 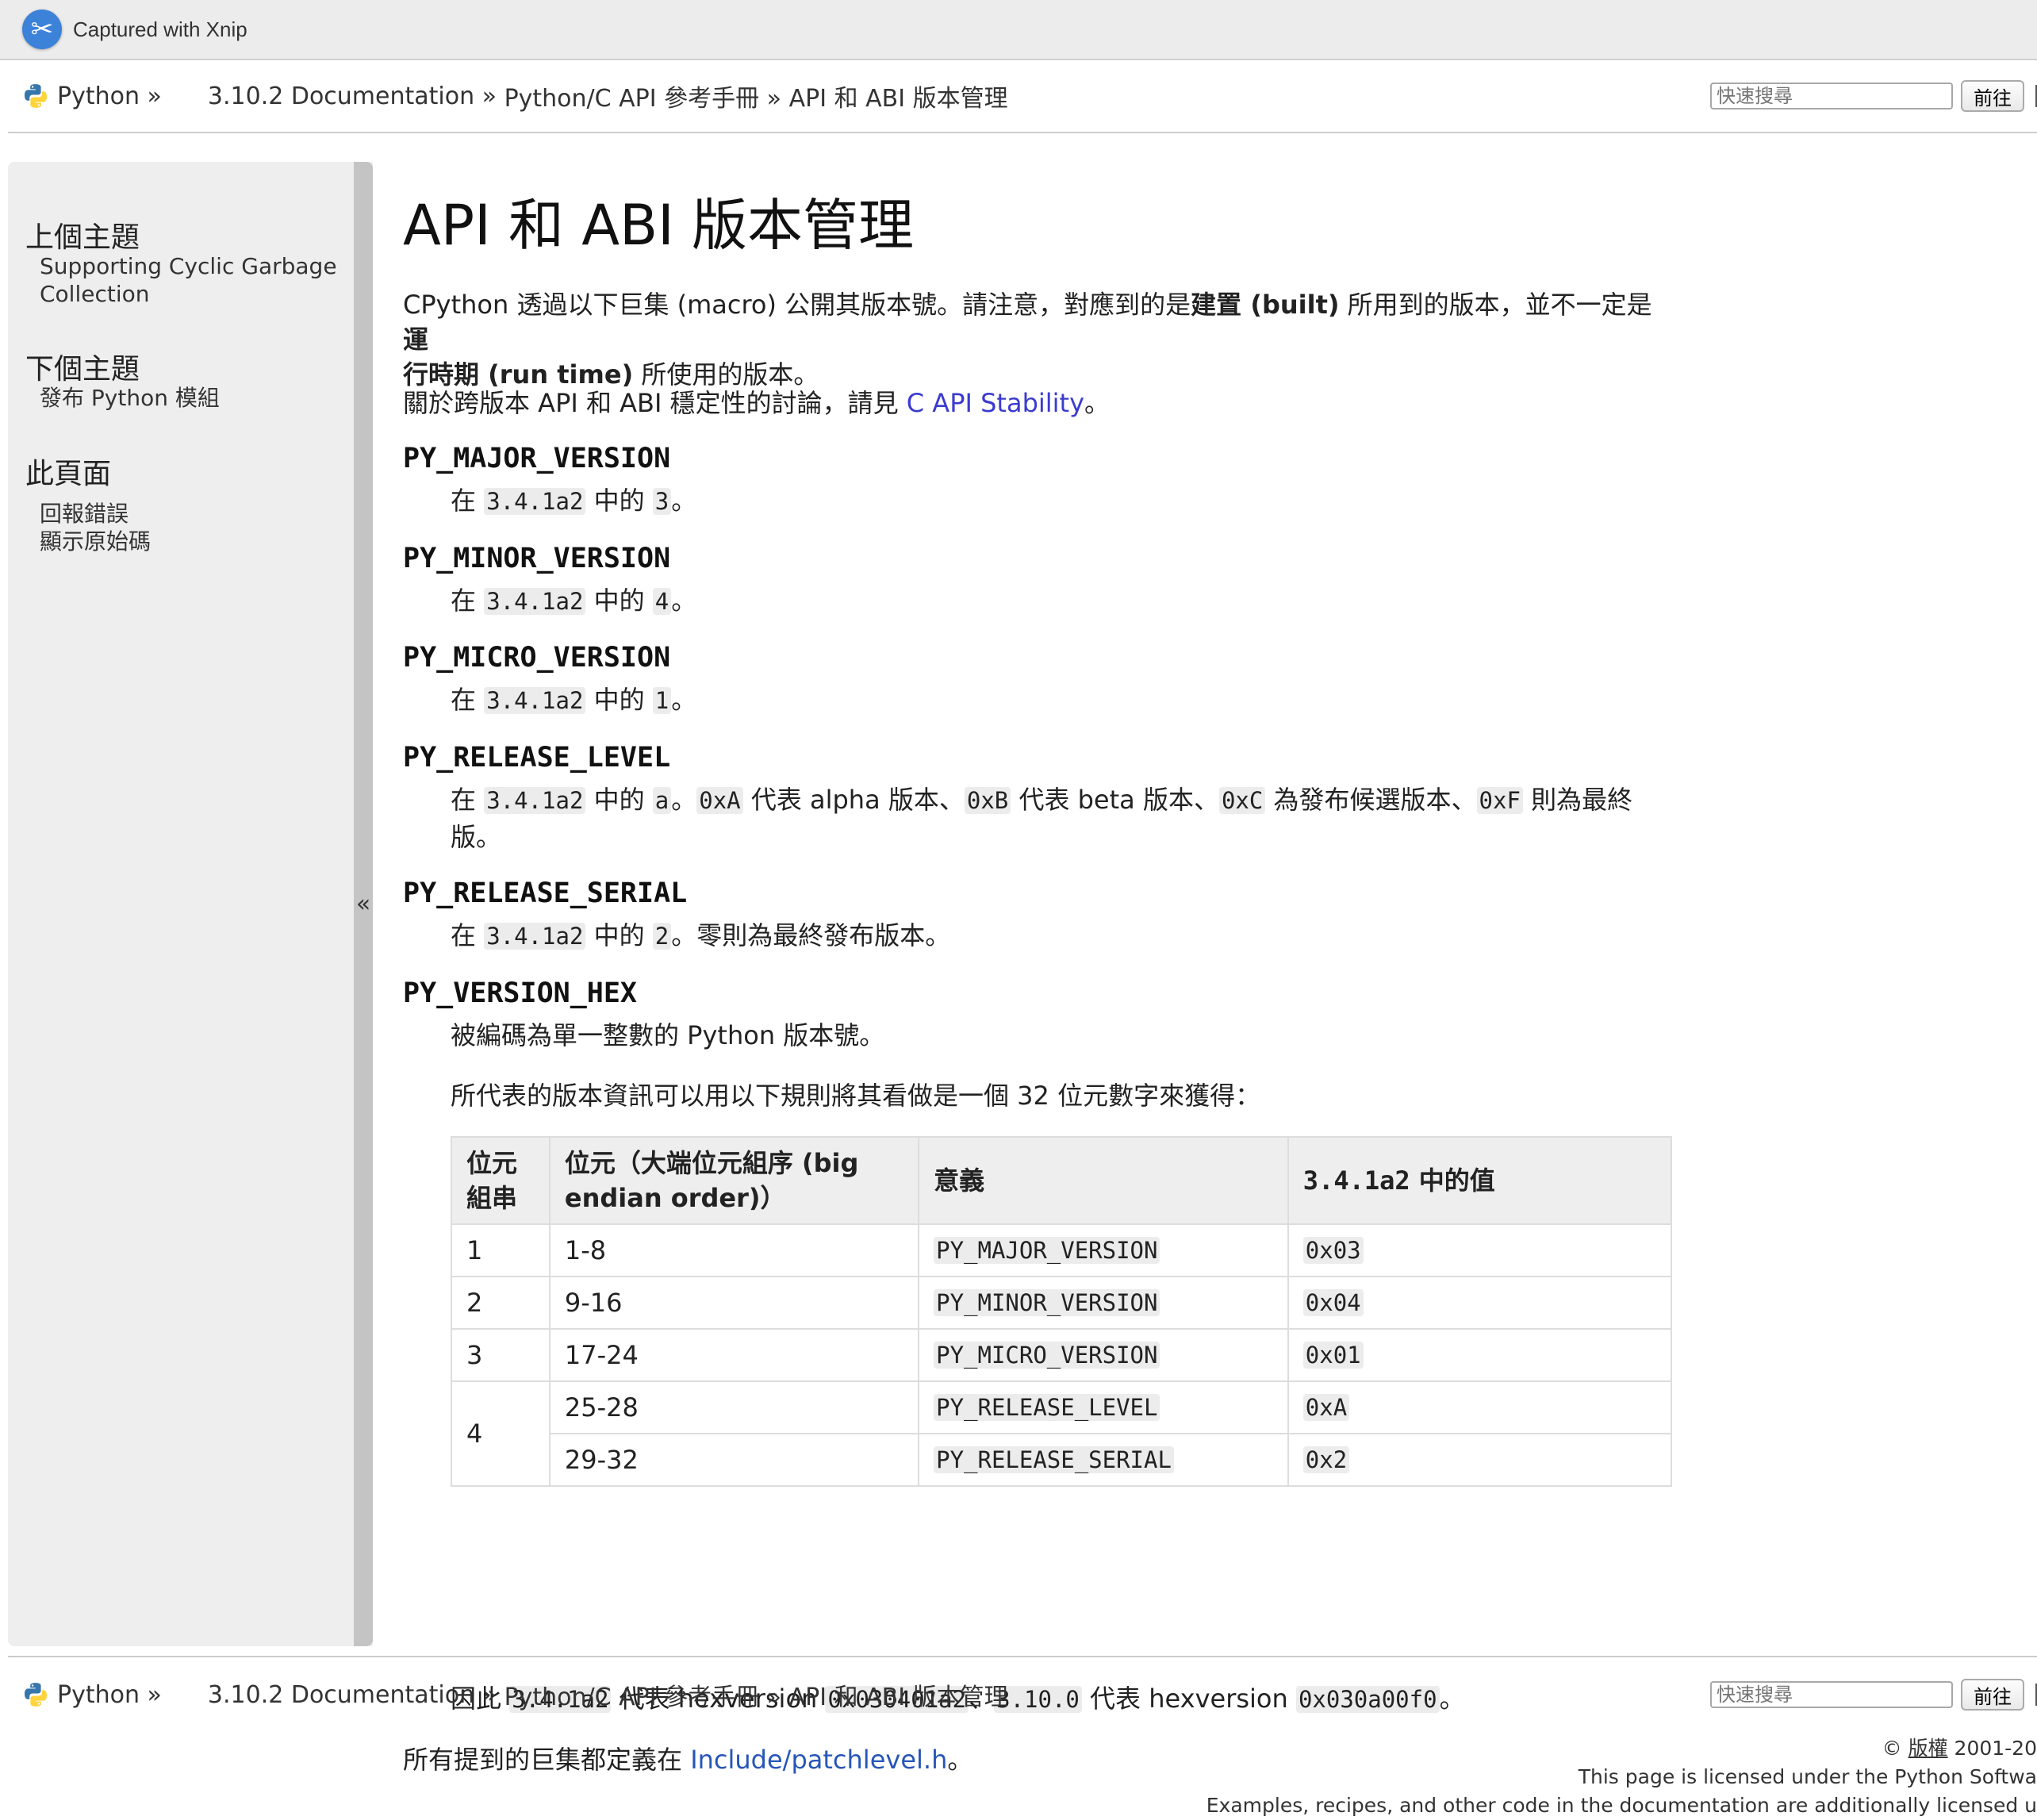 I want to click on table-row: 2 9-16 PY_MINOR_VERSION 0x04, so click(x=1062, y=1303).